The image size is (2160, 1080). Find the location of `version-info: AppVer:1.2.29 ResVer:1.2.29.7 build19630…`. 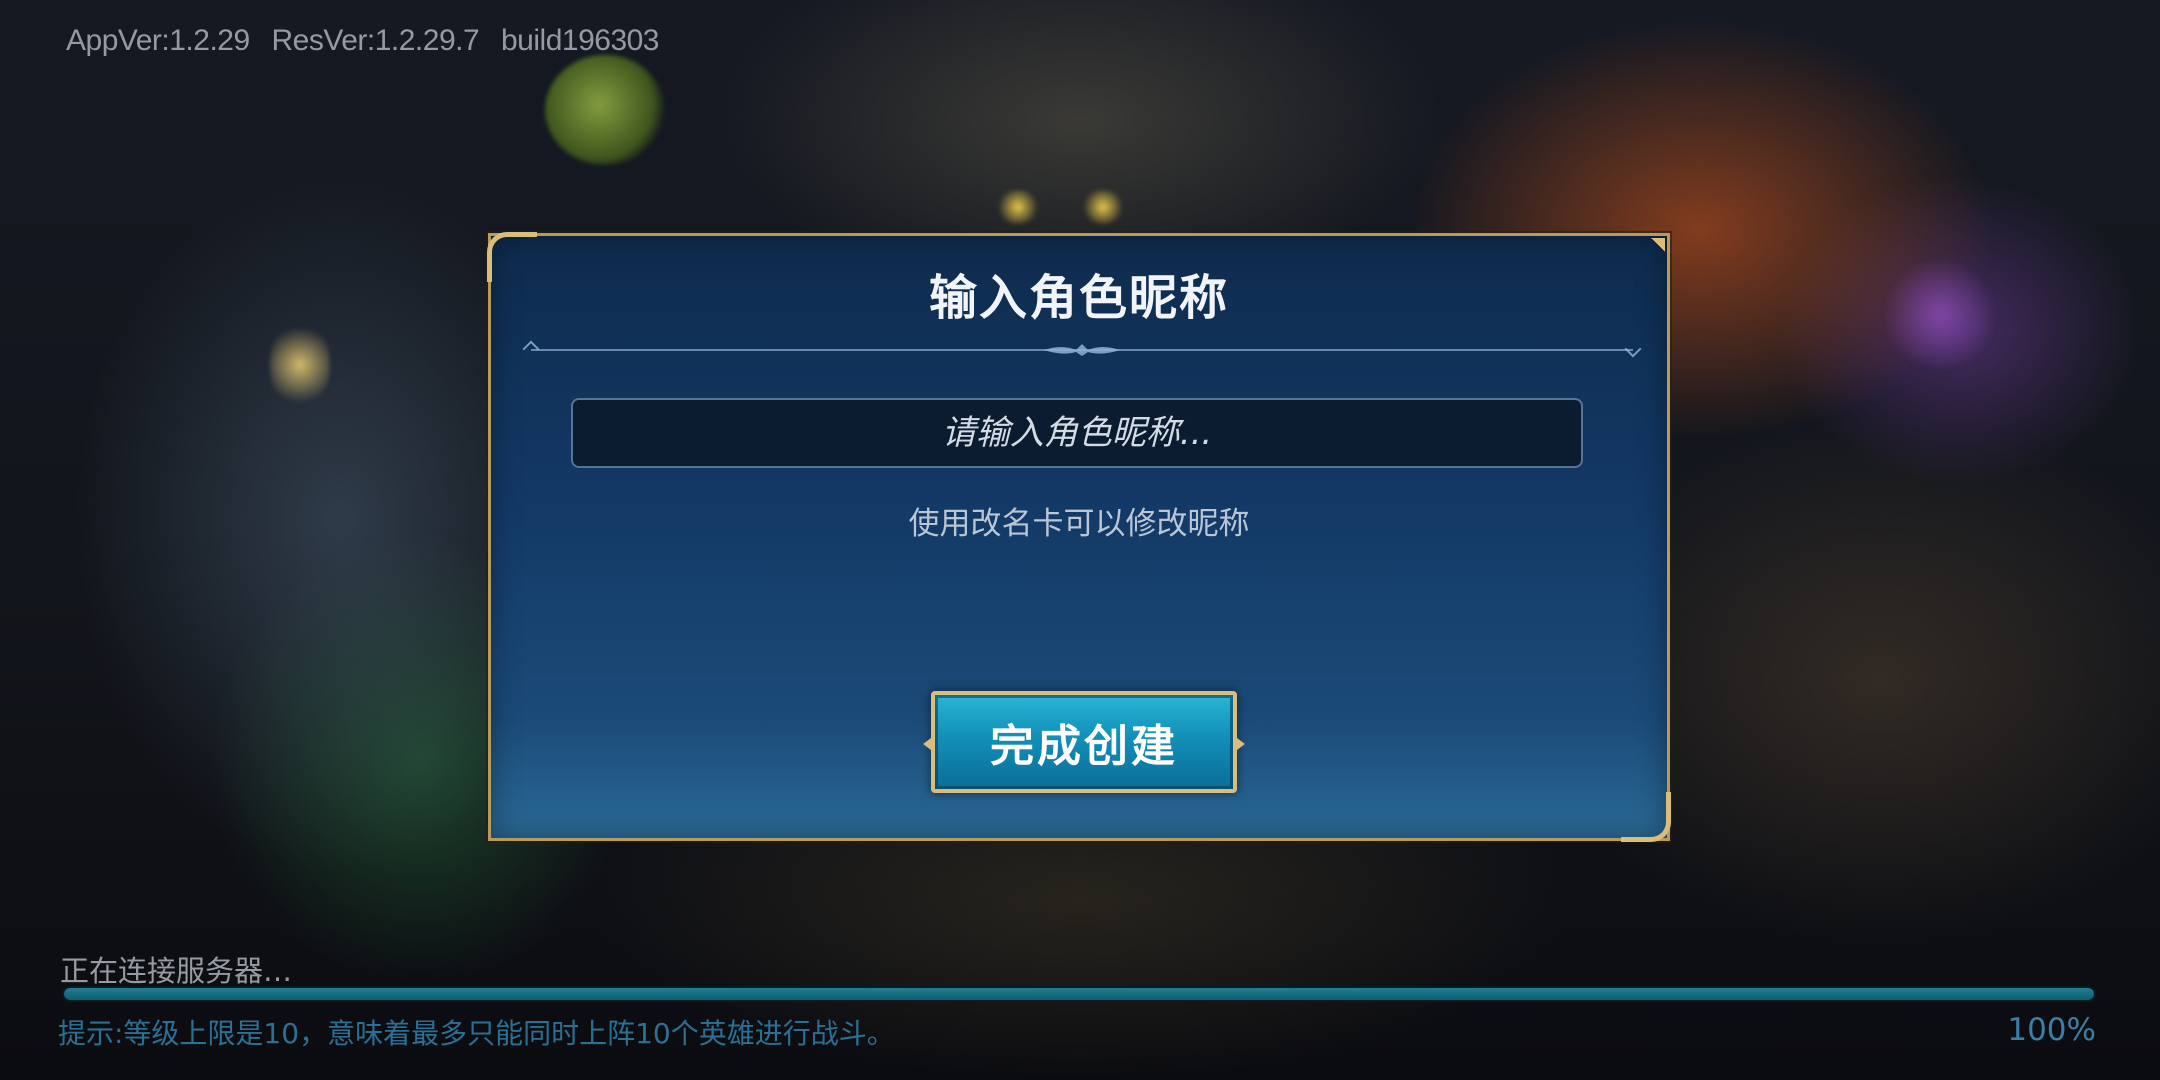

version-info: AppVer:1.2.29 ResVer:1.2.29.7 build19630… is located at coordinates (369, 41).